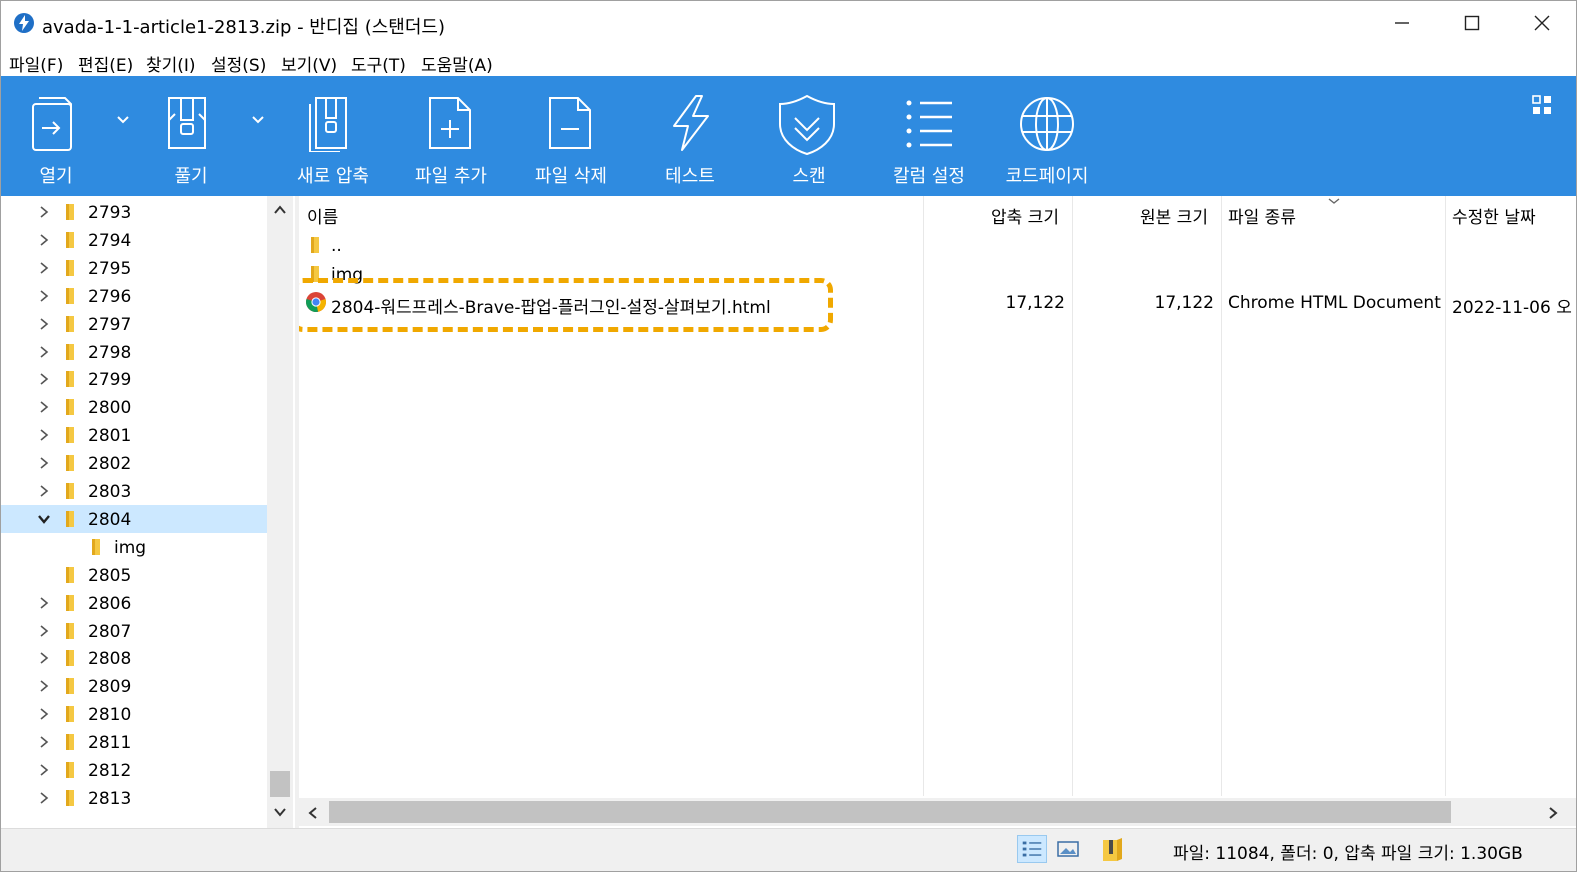 Image resolution: width=1577 pixels, height=872 pixels. I want to click on delete-file-button: 파일 삭제, so click(576, 136).